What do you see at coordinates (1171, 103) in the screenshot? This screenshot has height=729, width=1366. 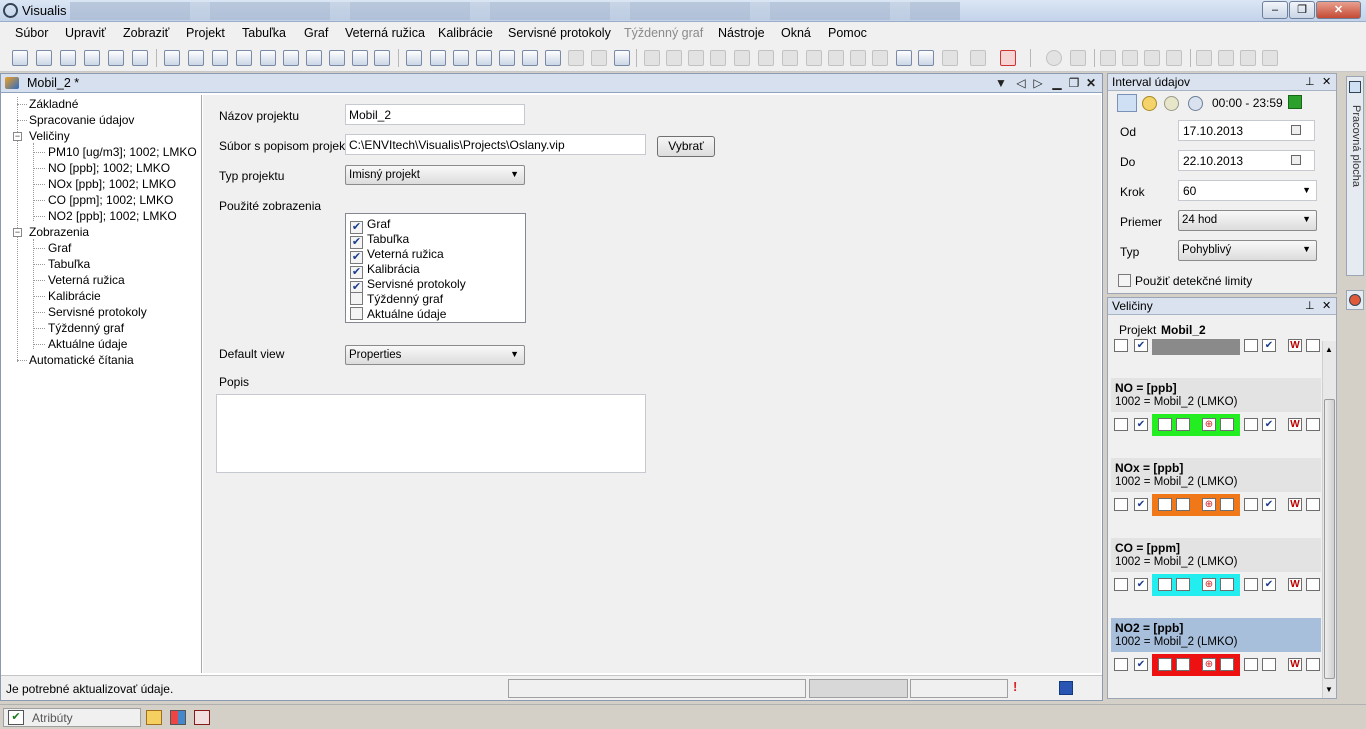 I see `sun-icon` at bounding box center [1171, 103].